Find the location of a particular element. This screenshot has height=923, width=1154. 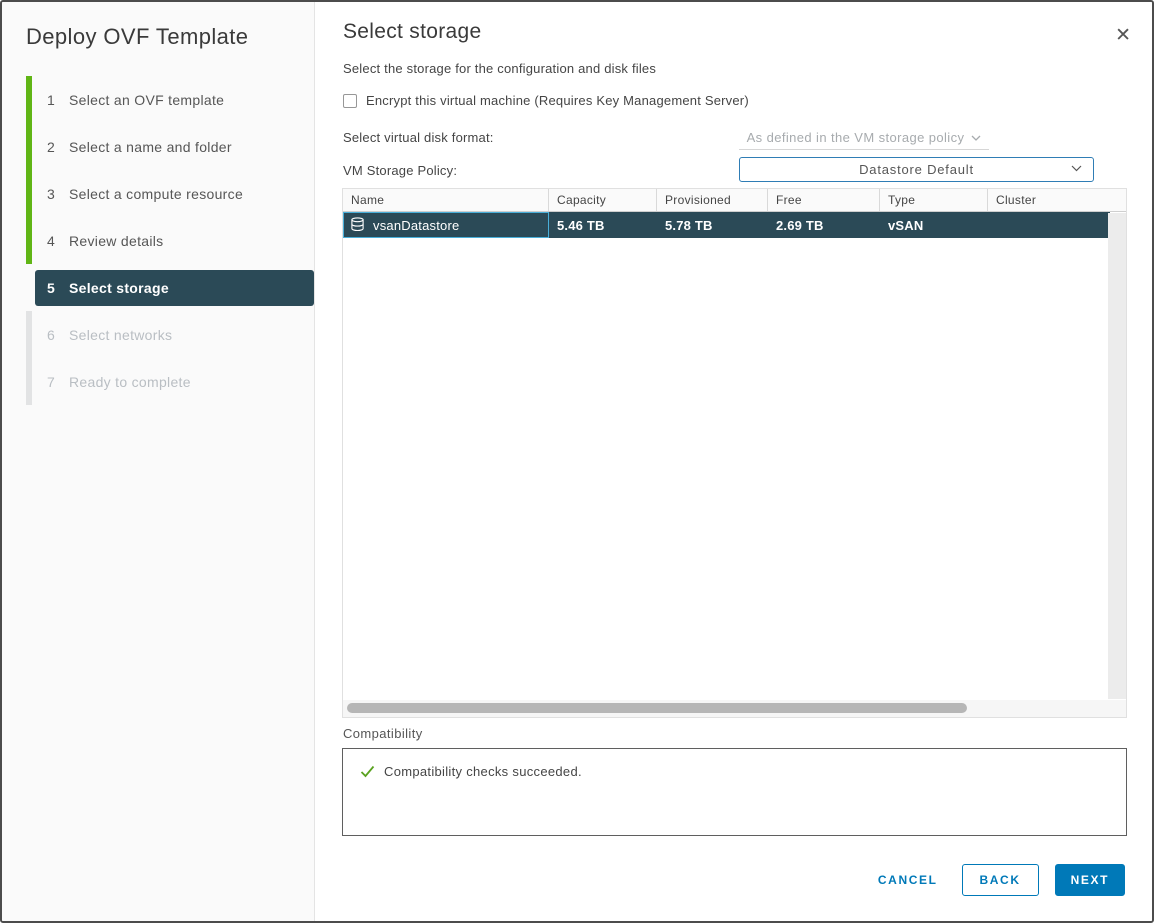

datastore-free: 2.69 TB is located at coordinates (800, 225).